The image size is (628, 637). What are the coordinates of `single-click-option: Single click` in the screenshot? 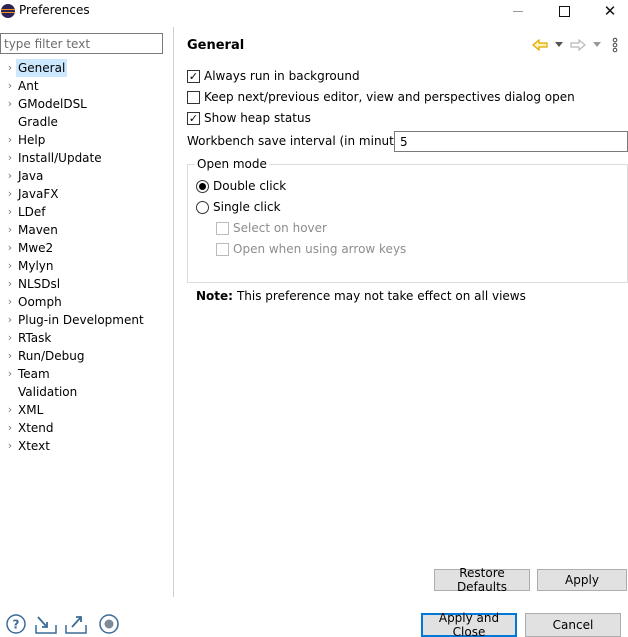 It's located at (238, 207).